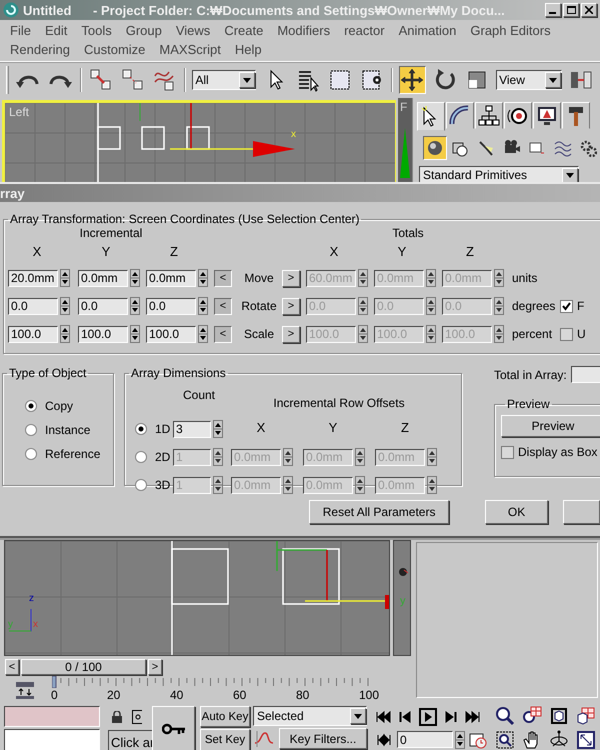 This screenshot has height=750, width=600. I want to click on close-button, so click(589, 10).